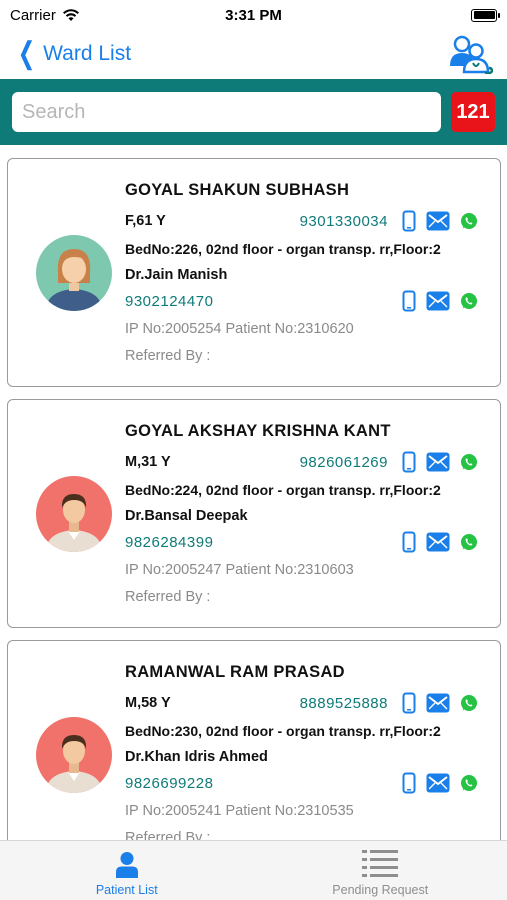 This screenshot has width=507, height=900. I want to click on navigation-bar: ❮ Ward List, so click(253, 54).